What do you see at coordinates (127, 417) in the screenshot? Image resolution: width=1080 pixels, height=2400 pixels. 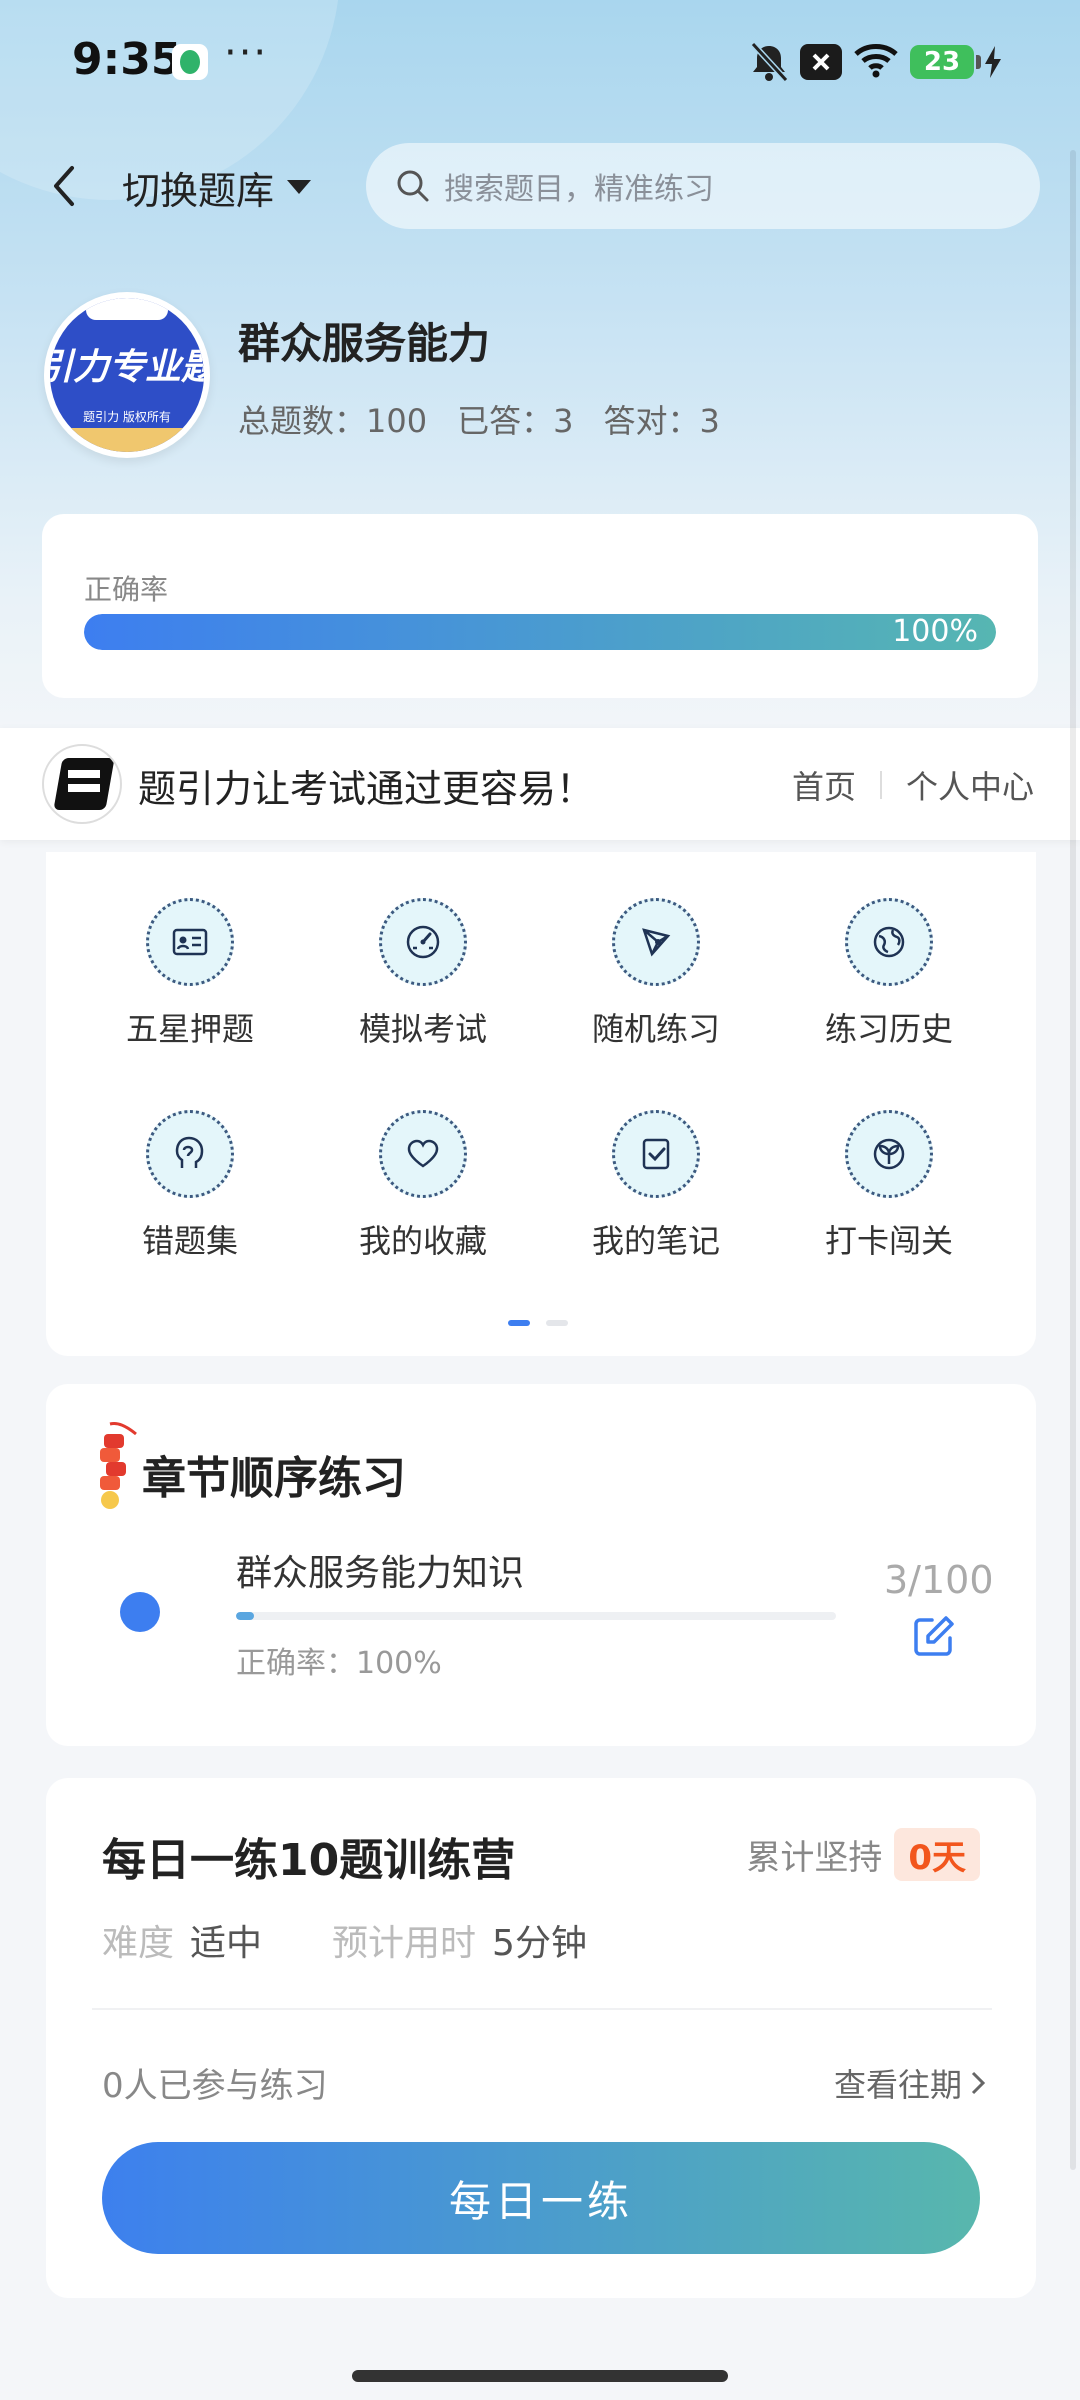 I see `logo-subtitle: 题引力 版权所有` at bounding box center [127, 417].